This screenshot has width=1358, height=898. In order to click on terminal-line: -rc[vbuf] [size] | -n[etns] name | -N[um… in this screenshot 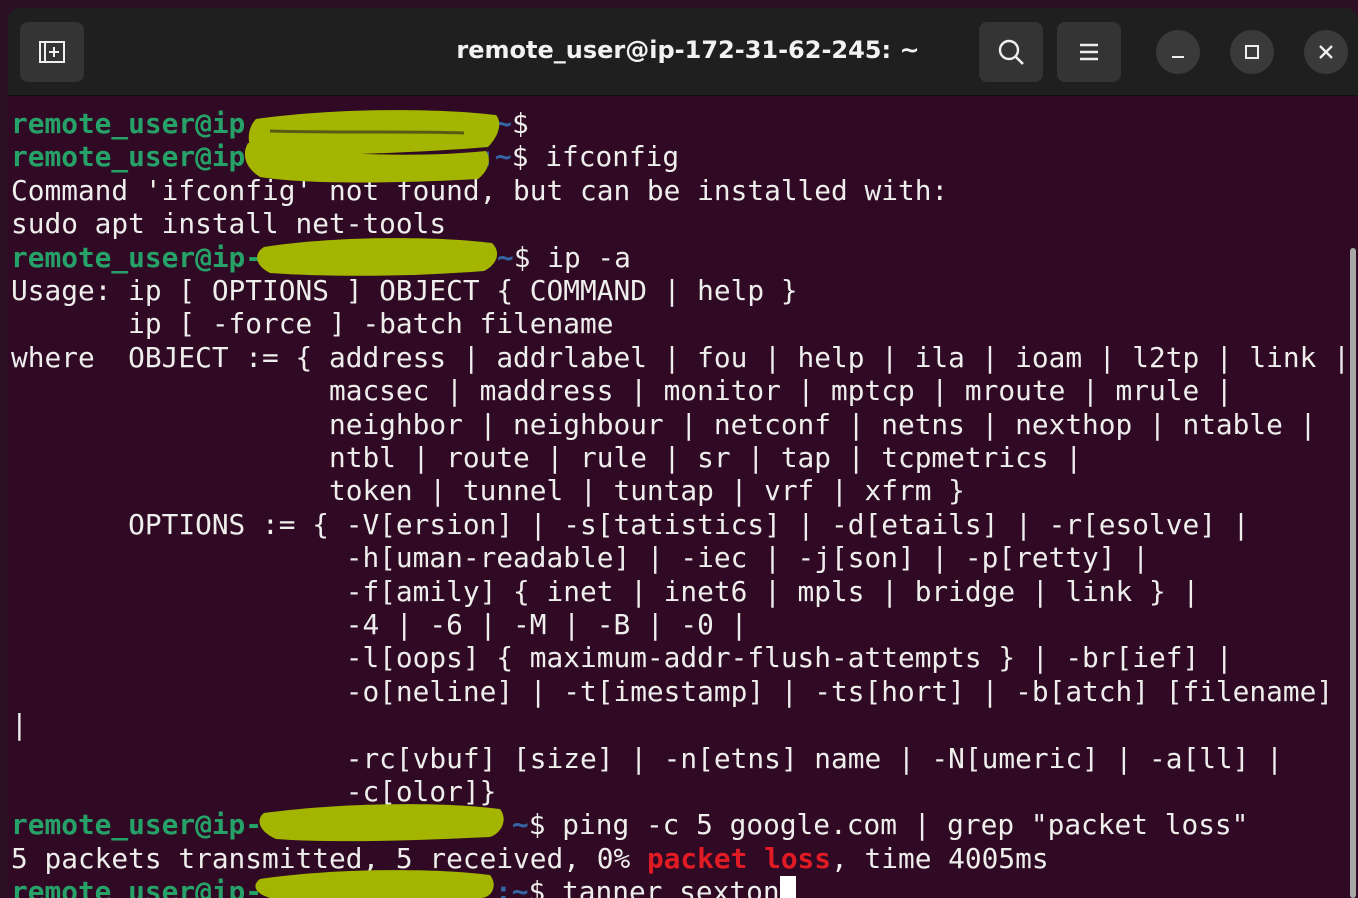, I will do `click(647, 758)`.